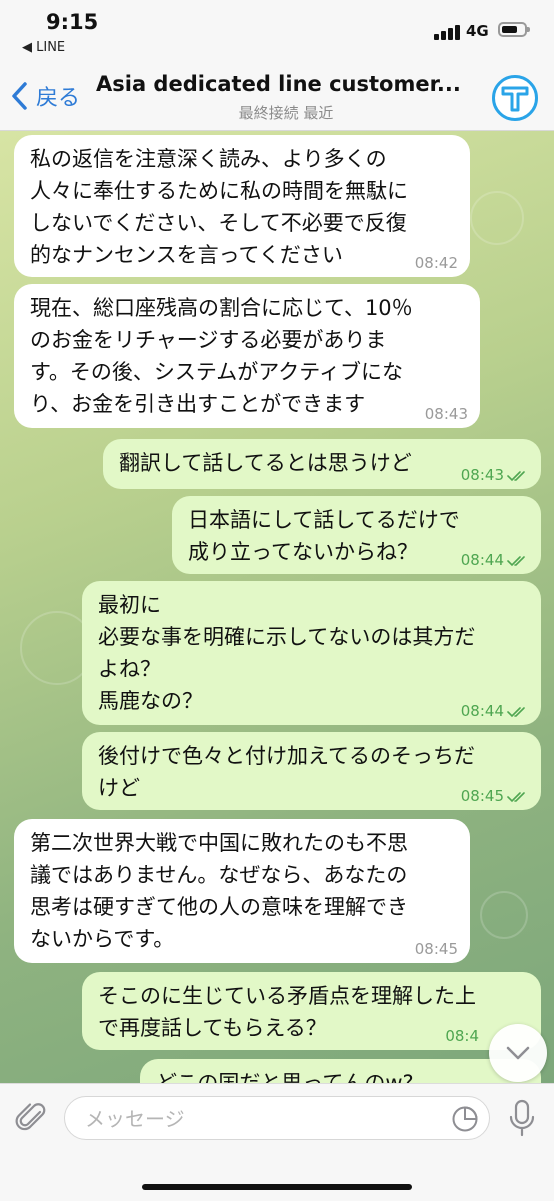 The height and width of the screenshot is (1201, 554). What do you see at coordinates (436, 263) in the screenshot?
I see `message-time: 08:42` at bounding box center [436, 263].